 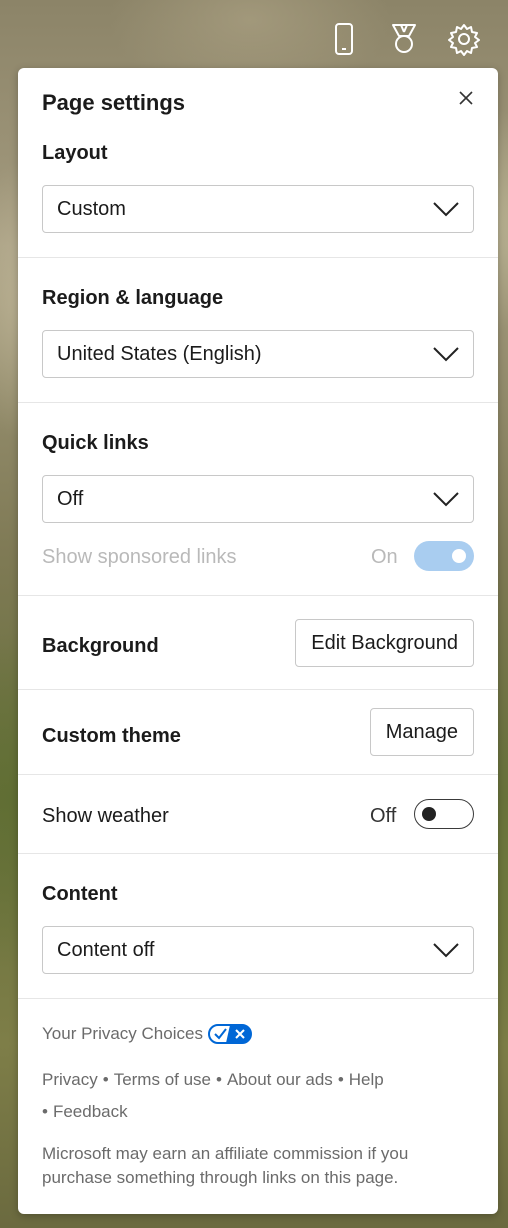 I want to click on mobile-phone-icon, so click(x=344, y=39).